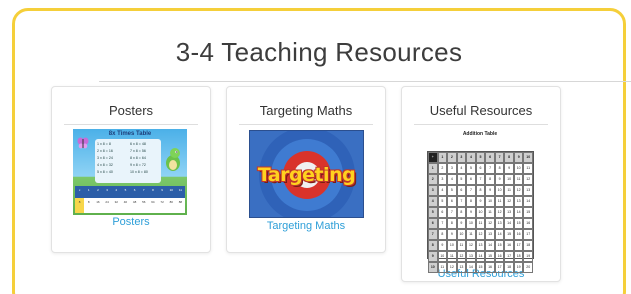 Image resolution: width=631 pixels, height=294 pixels. I want to click on targeting-word: Targeting, so click(306, 175).